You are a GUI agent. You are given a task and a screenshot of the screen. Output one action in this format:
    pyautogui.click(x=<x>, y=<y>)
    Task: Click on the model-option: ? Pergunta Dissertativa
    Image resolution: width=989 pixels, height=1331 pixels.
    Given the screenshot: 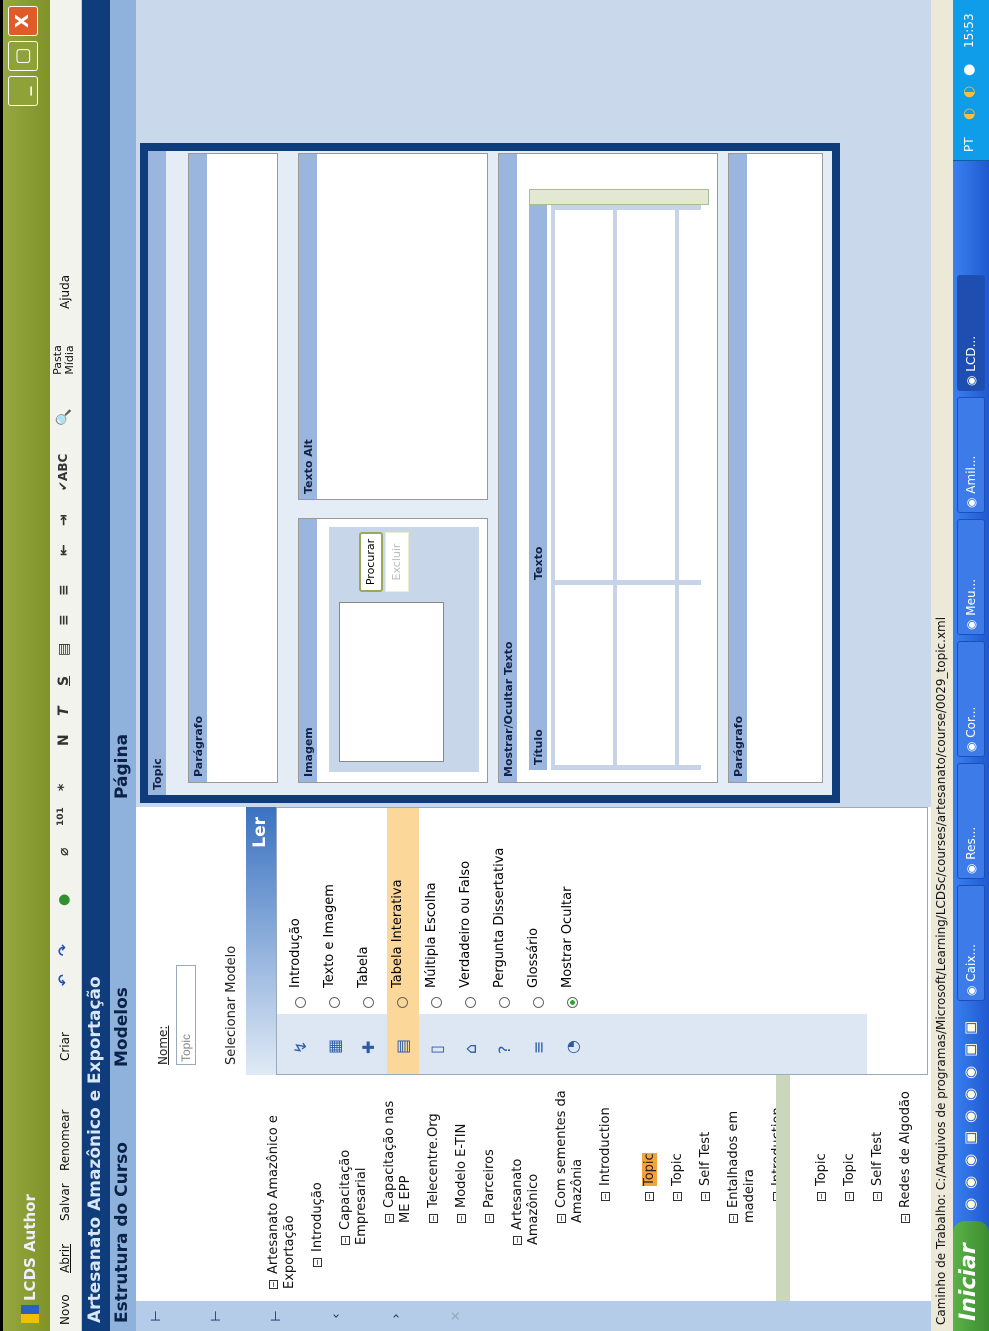 What is the action you would take?
    pyautogui.click(x=505, y=941)
    